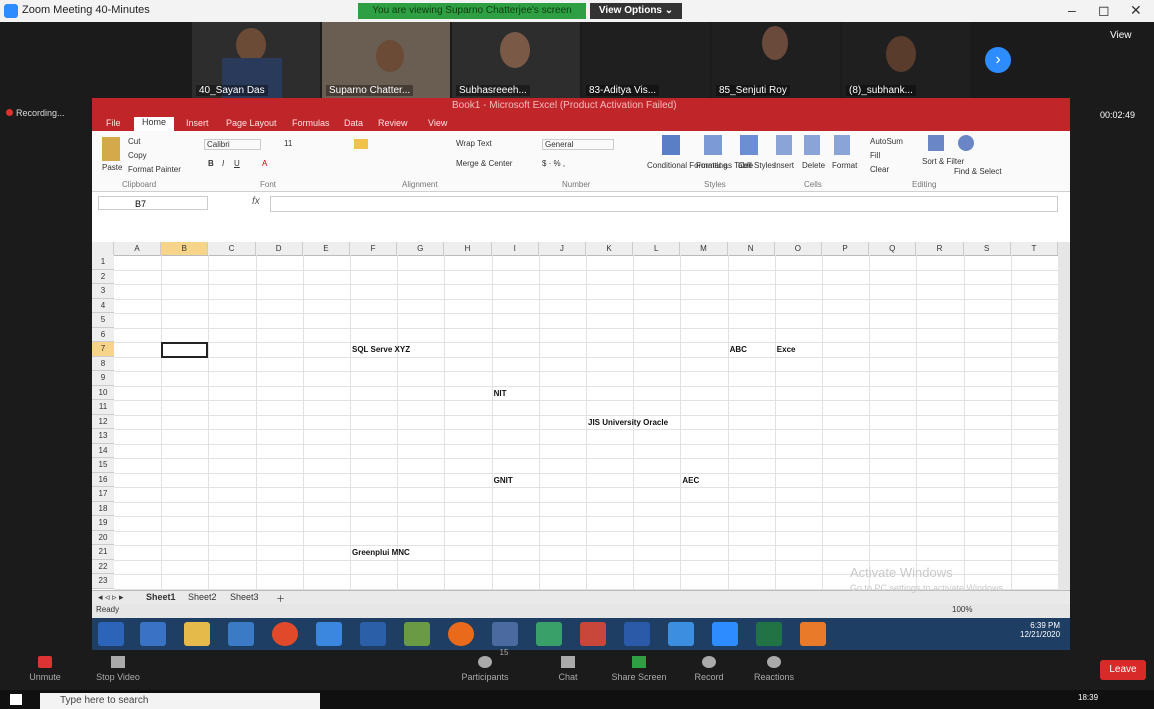 Image resolution: width=1154 pixels, height=709 pixels. What do you see at coordinates (326, 248) in the screenshot?
I see `column-header-e: E` at bounding box center [326, 248].